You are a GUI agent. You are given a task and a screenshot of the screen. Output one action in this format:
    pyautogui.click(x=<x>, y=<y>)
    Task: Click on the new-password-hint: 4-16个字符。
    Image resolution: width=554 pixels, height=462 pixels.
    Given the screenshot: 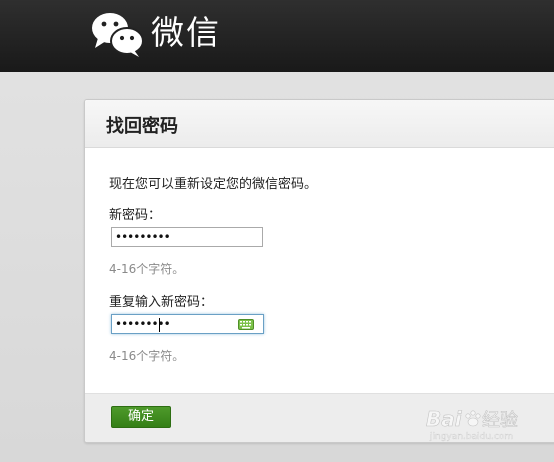 What is the action you would take?
    pyautogui.click(x=147, y=269)
    